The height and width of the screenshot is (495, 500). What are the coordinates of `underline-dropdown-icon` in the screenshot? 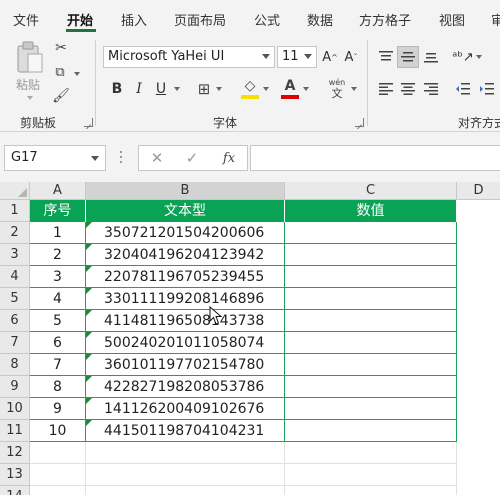 It's located at (177, 89).